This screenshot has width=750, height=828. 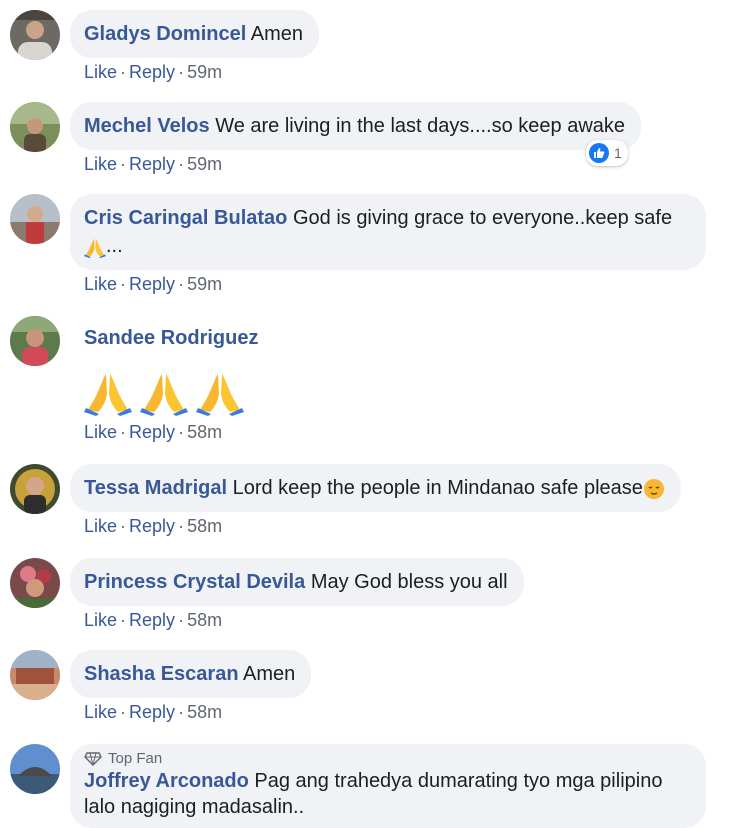 What do you see at coordinates (166, 781) in the screenshot?
I see `comment-author: Joffrey Arconado` at bounding box center [166, 781].